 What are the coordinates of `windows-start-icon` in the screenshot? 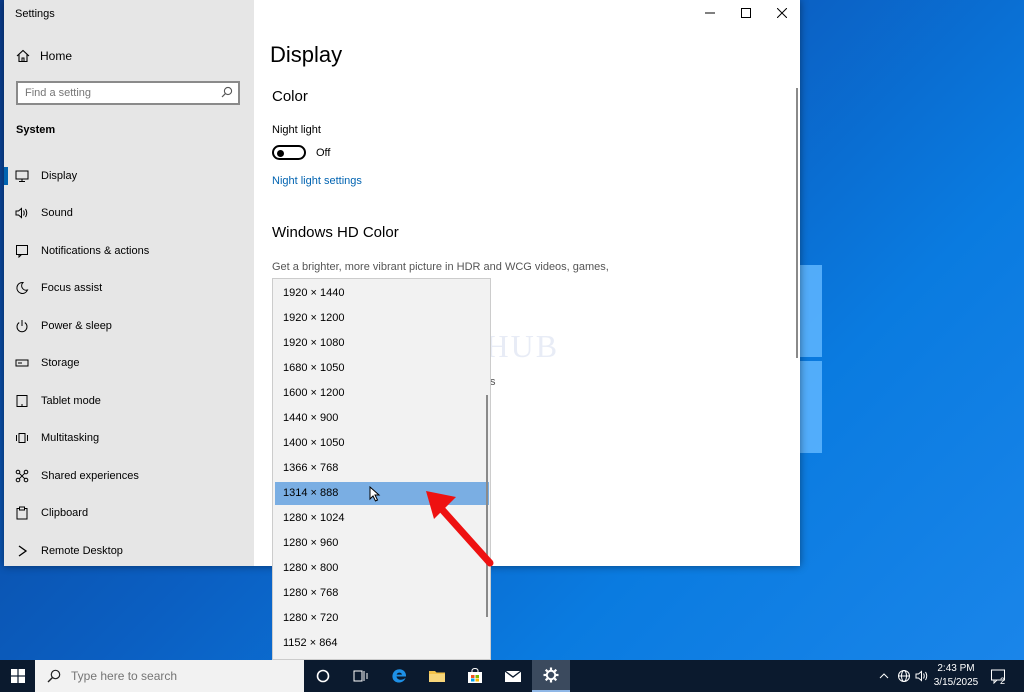 It's located at (17, 676).